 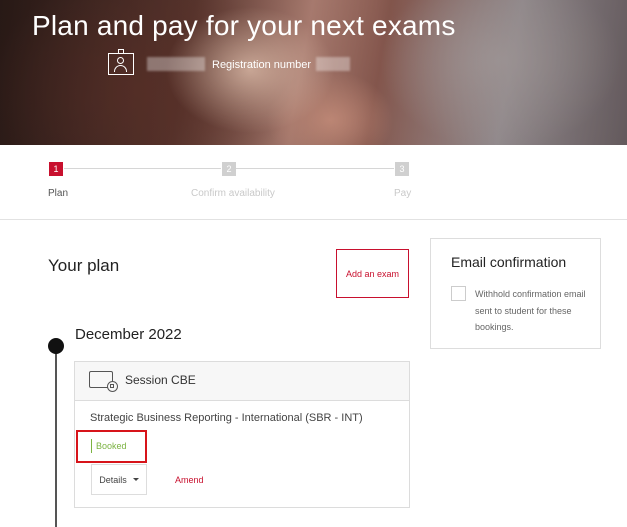 What do you see at coordinates (135, 479) in the screenshot?
I see `caret-down-icon` at bounding box center [135, 479].